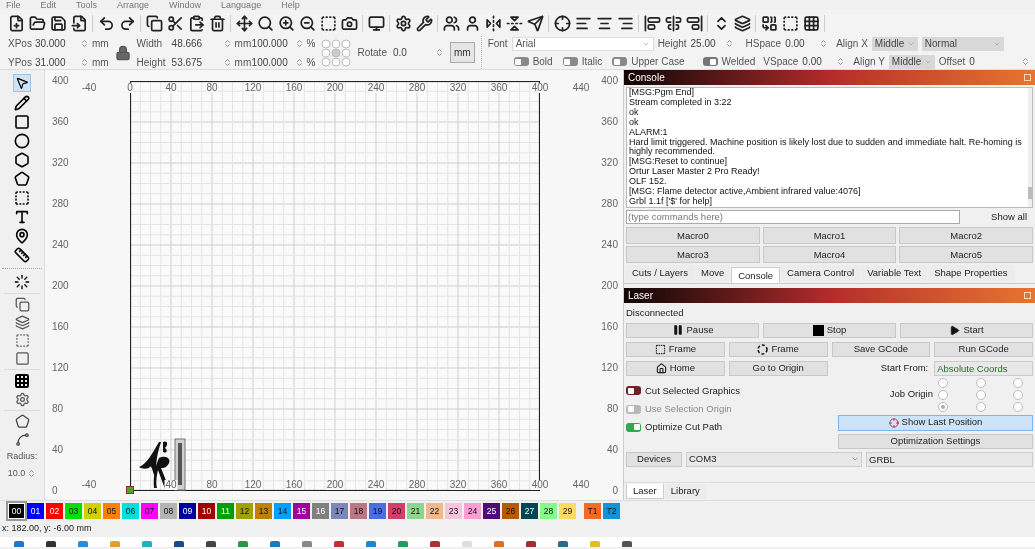  What do you see at coordinates (22, 439) in the screenshot?
I see `fillet-icon` at bounding box center [22, 439].